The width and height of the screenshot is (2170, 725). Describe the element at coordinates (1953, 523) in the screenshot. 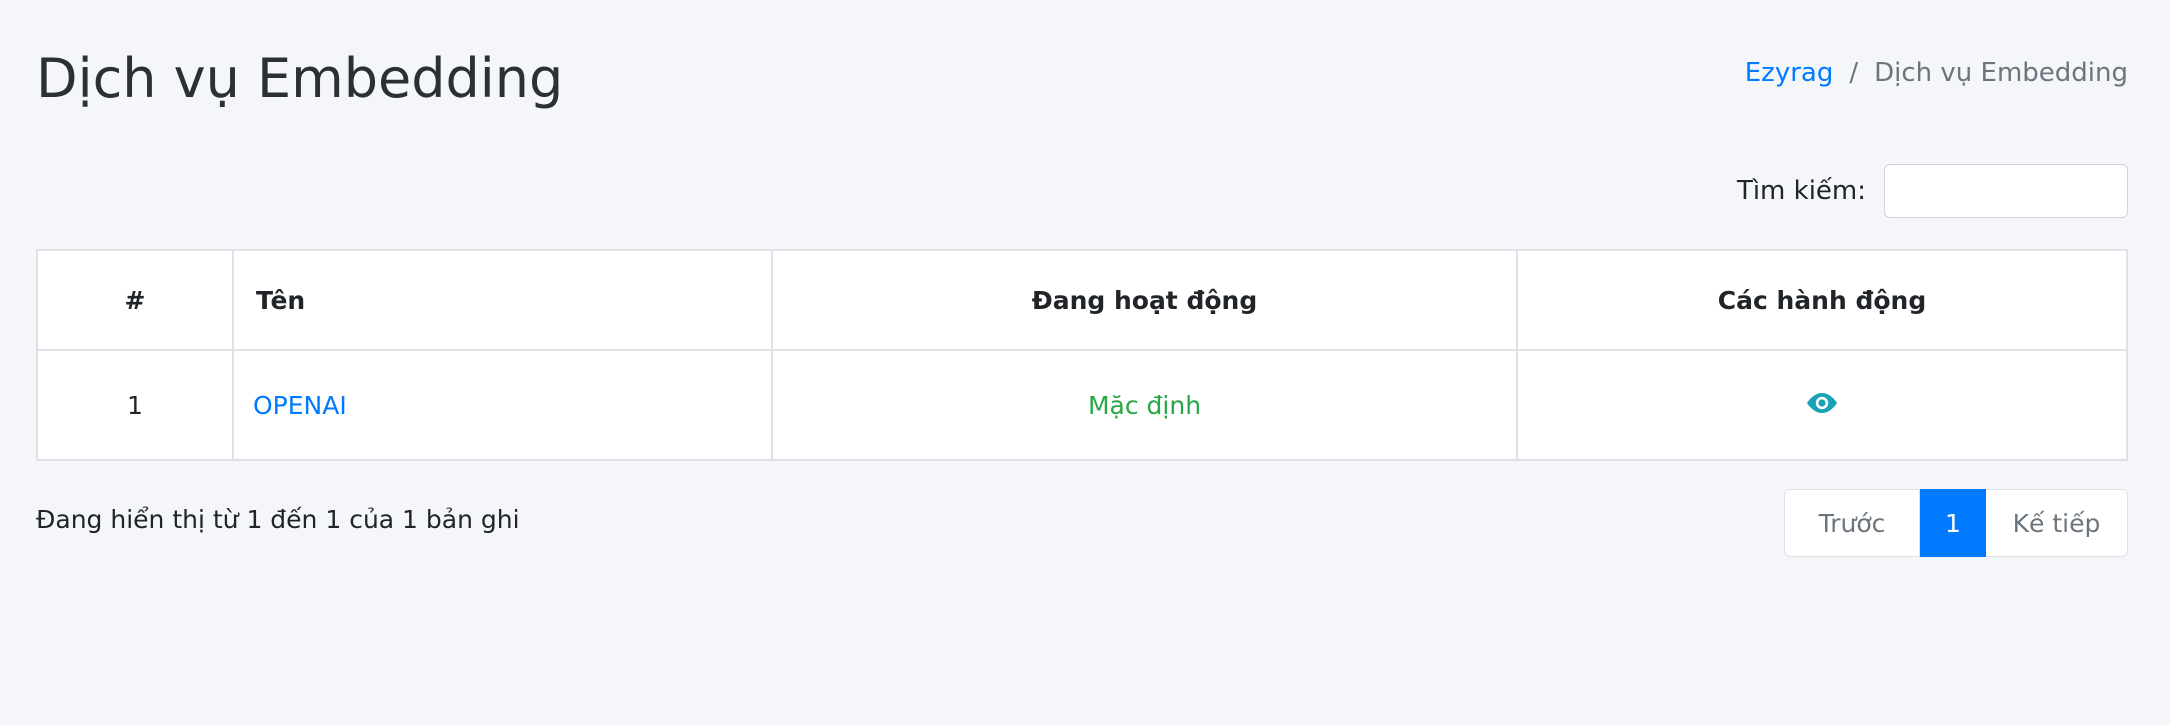

I see `pagination-page-1-button: 1` at that location.